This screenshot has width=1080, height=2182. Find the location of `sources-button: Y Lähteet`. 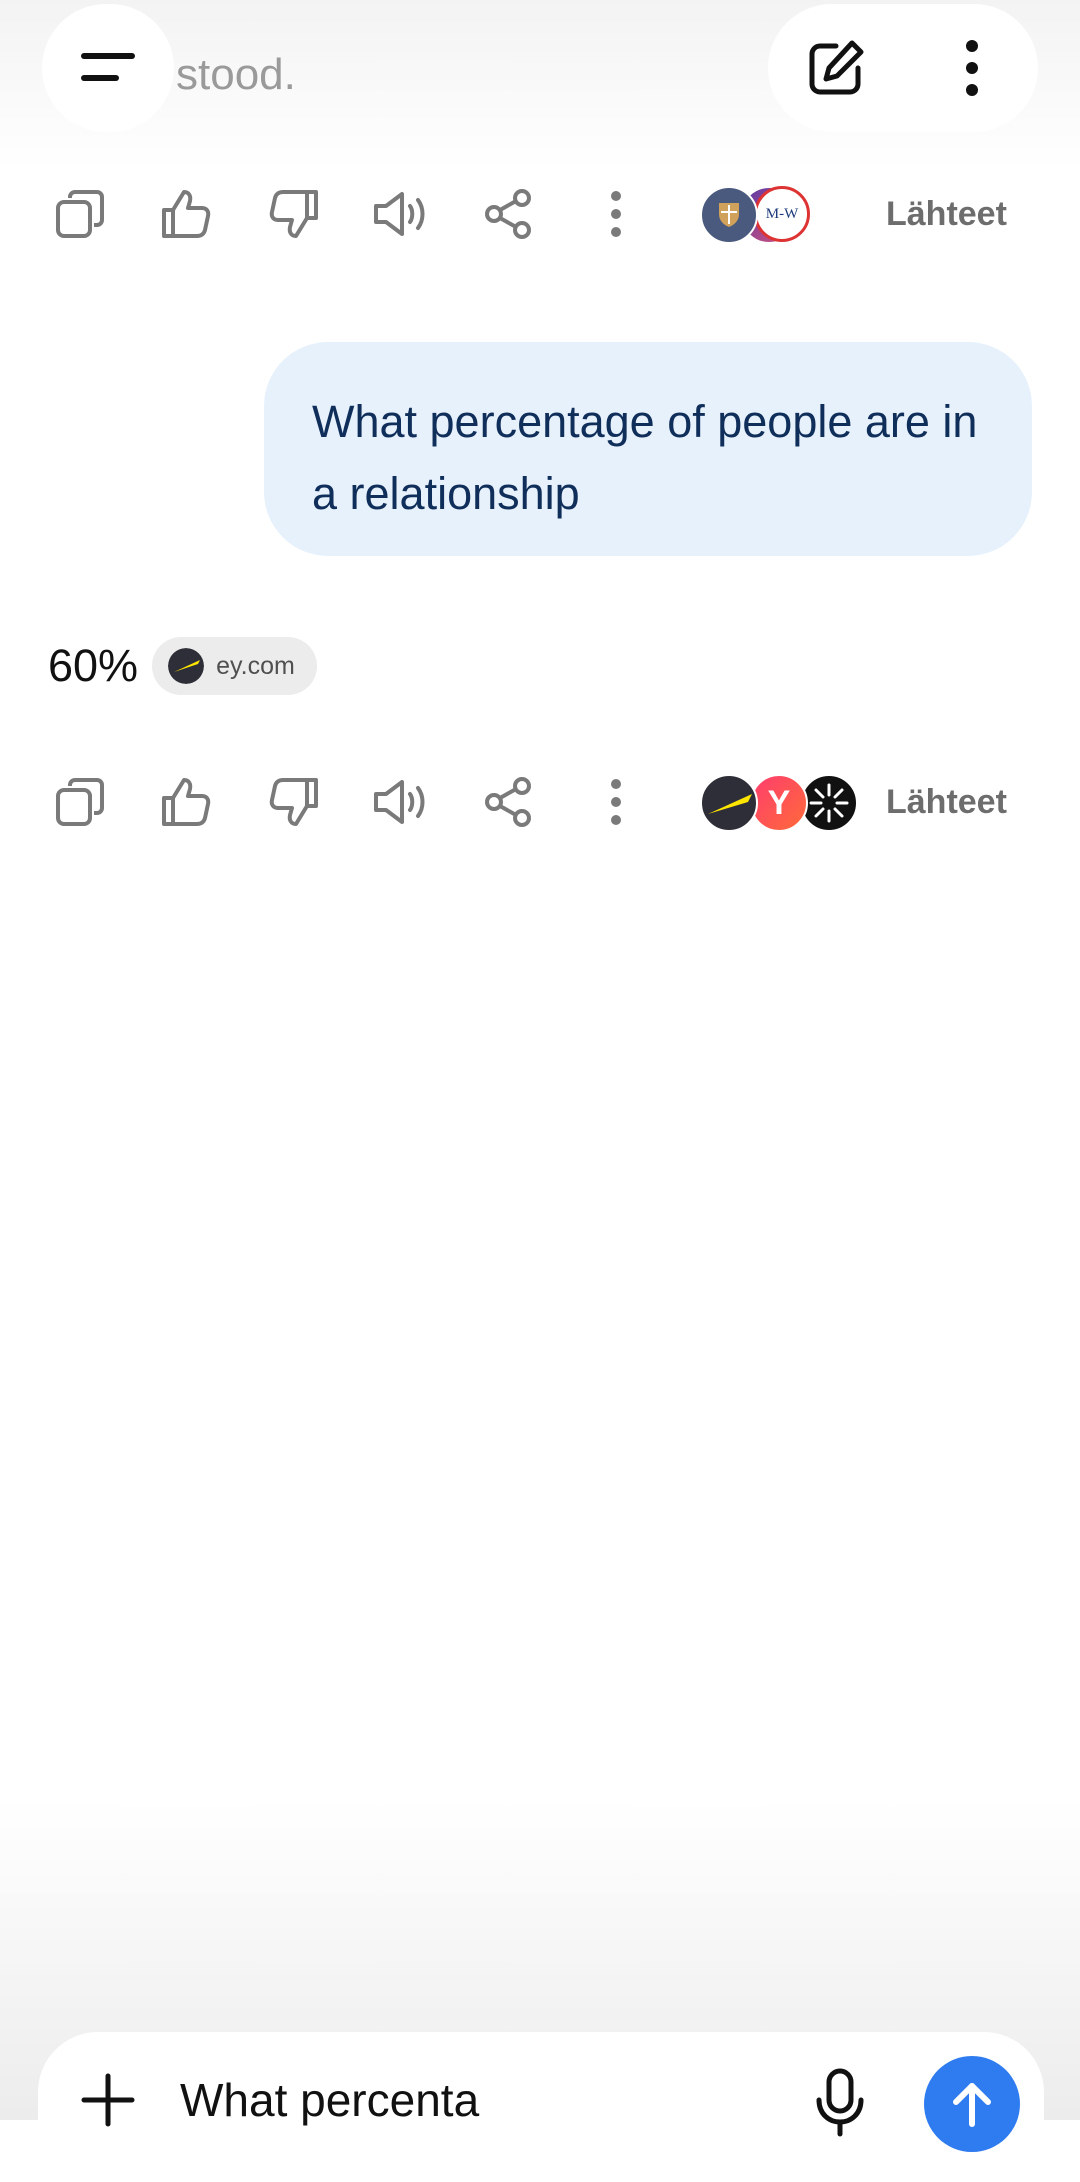

sources-button: Y Lähteet is located at coordinates (880, 802).